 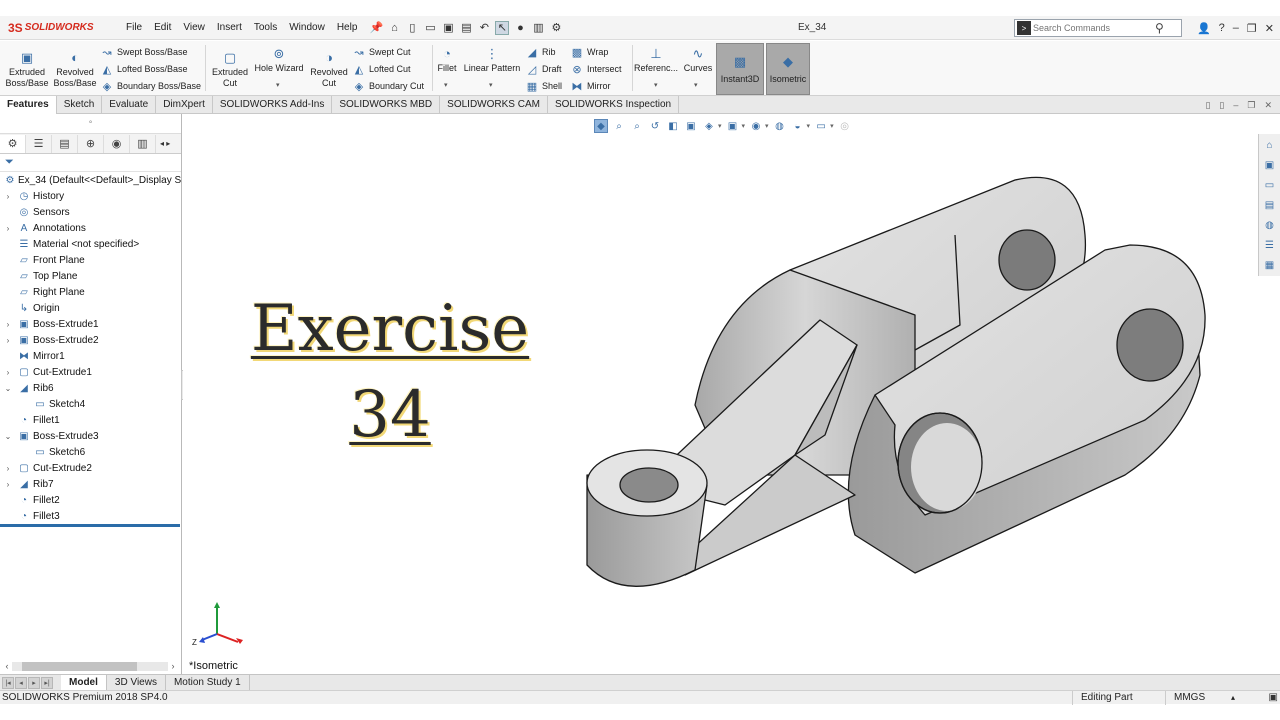 I want to click on fillet-button: ◔ Fillet, so click(x=447, y=59).